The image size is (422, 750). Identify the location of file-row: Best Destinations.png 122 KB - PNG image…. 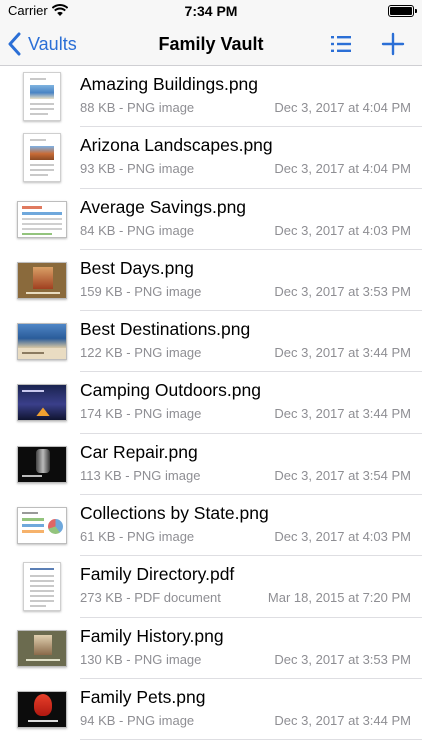
(211, 342).